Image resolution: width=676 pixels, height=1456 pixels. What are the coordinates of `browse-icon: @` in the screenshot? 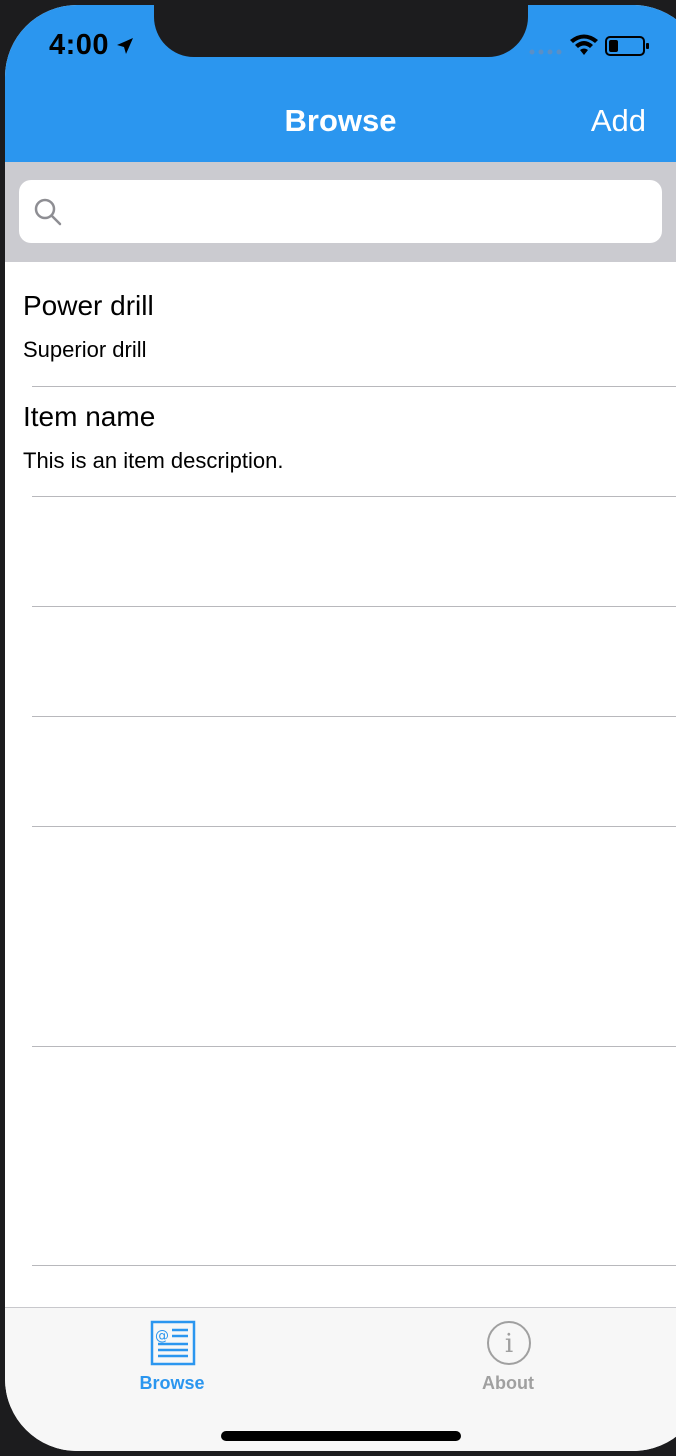 It's located at (173, 1343).